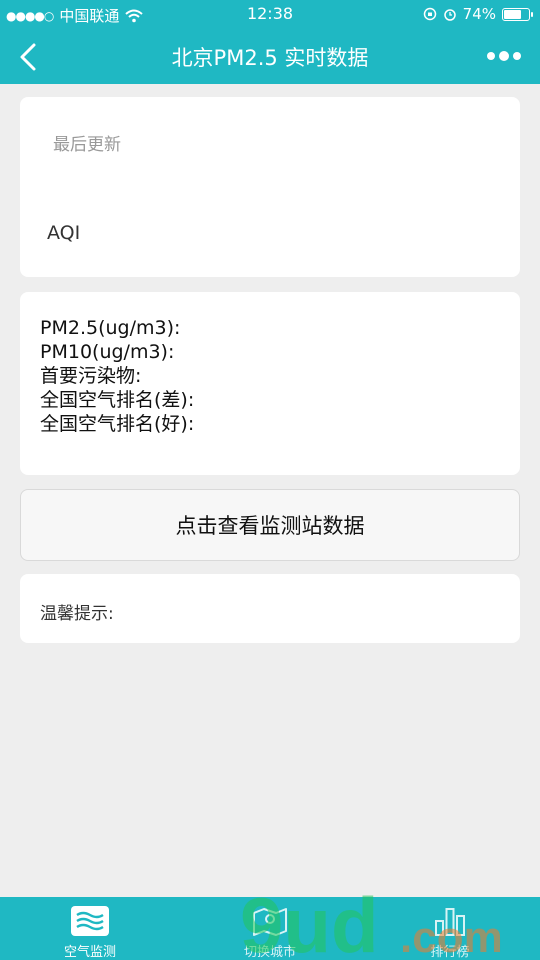 This screenshot has width=540, height=960. I want to click on national-rank-best-label: 全国空气排名(好):, so click(117, 424).